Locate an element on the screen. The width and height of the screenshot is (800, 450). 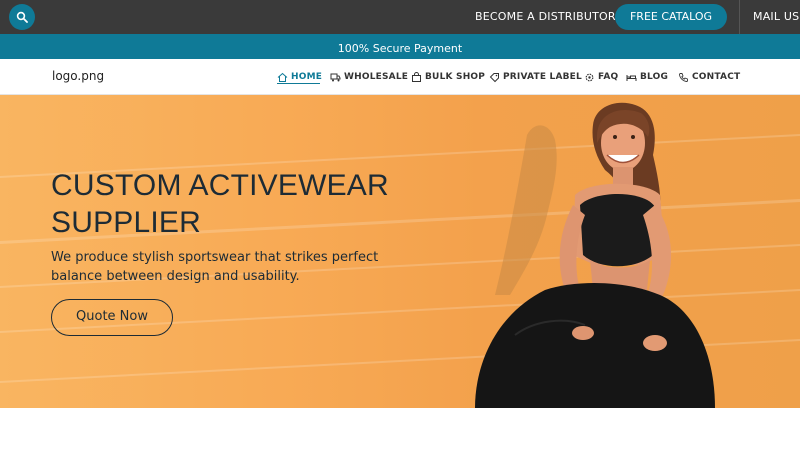
phone-icon is located at coordinates (683, 77).